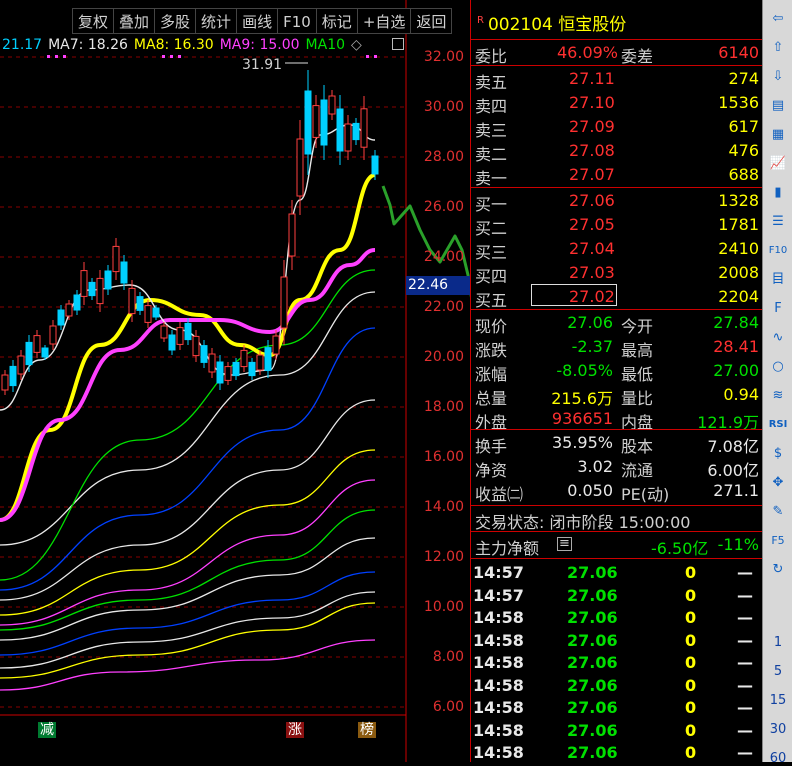  What do you see at coordinates (398, 44) in the screenshot?
I see `legend-toggle-button` at bounding box center [398, 44].